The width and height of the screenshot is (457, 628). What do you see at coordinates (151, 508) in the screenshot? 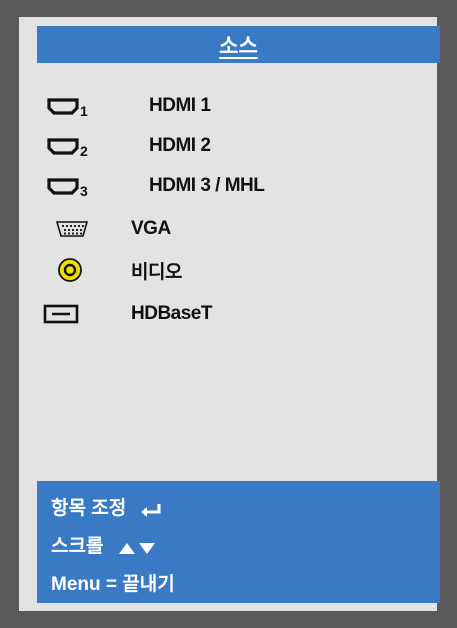
I see `enter-icon` at bounding box center [151, 508].